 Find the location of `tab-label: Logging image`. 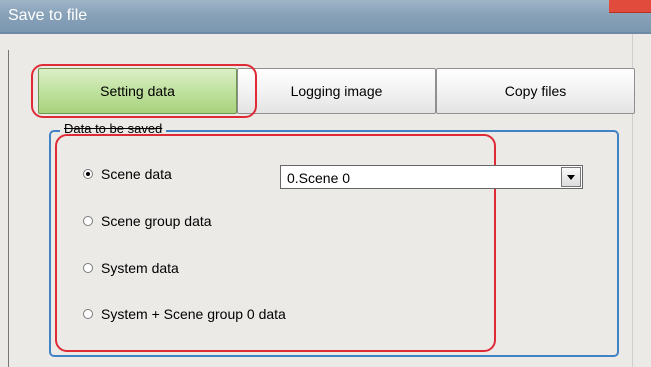

tab-label: Logging image is located at coordinates (336, 91).